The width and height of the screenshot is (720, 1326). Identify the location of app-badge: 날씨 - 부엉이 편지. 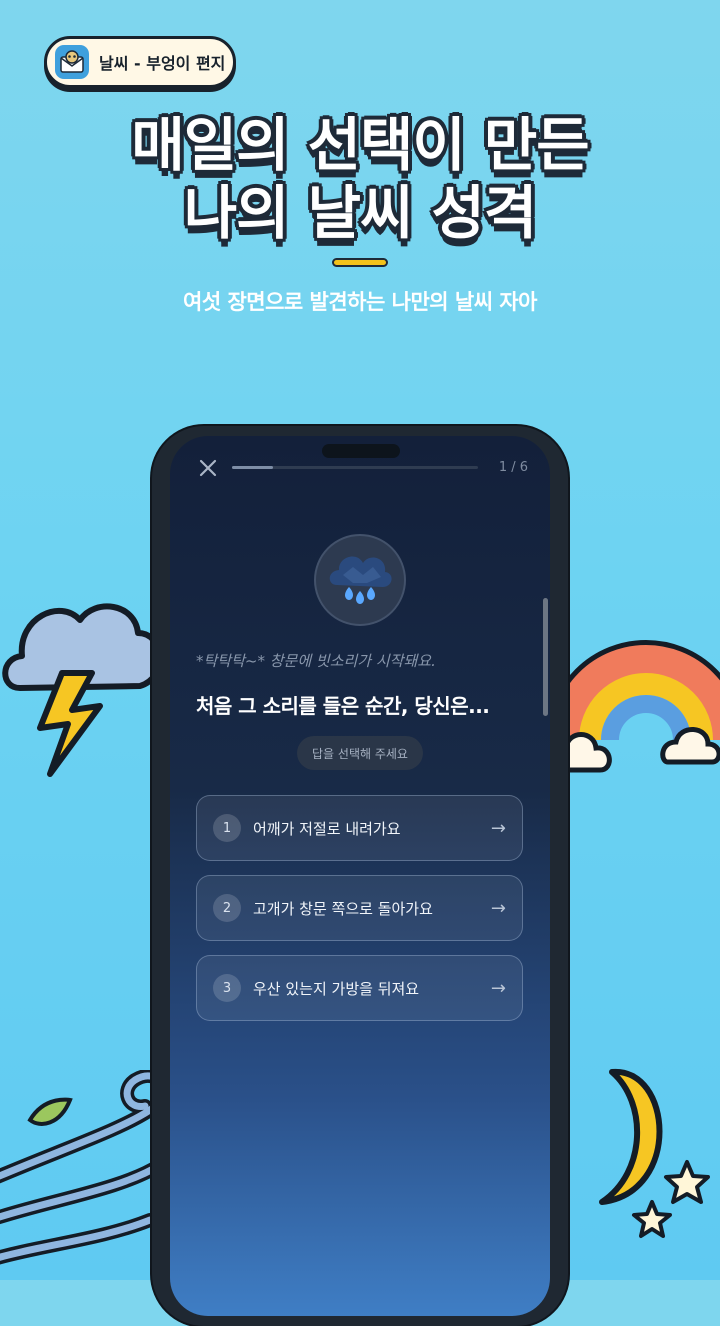
(140, 62).